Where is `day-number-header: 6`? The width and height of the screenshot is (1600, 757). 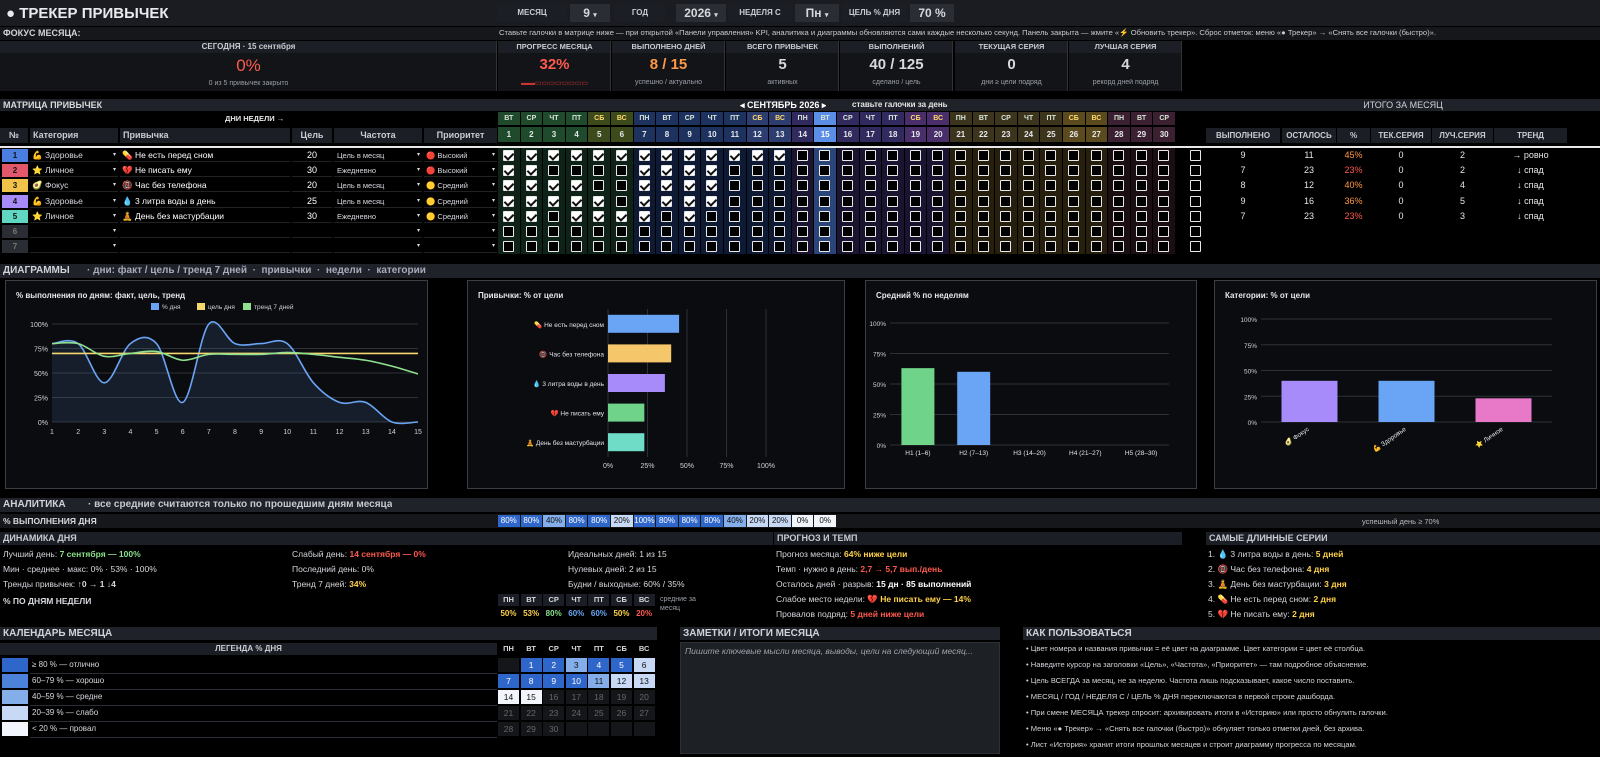
day-number-header: 6 is located at coordinates (622, 134).